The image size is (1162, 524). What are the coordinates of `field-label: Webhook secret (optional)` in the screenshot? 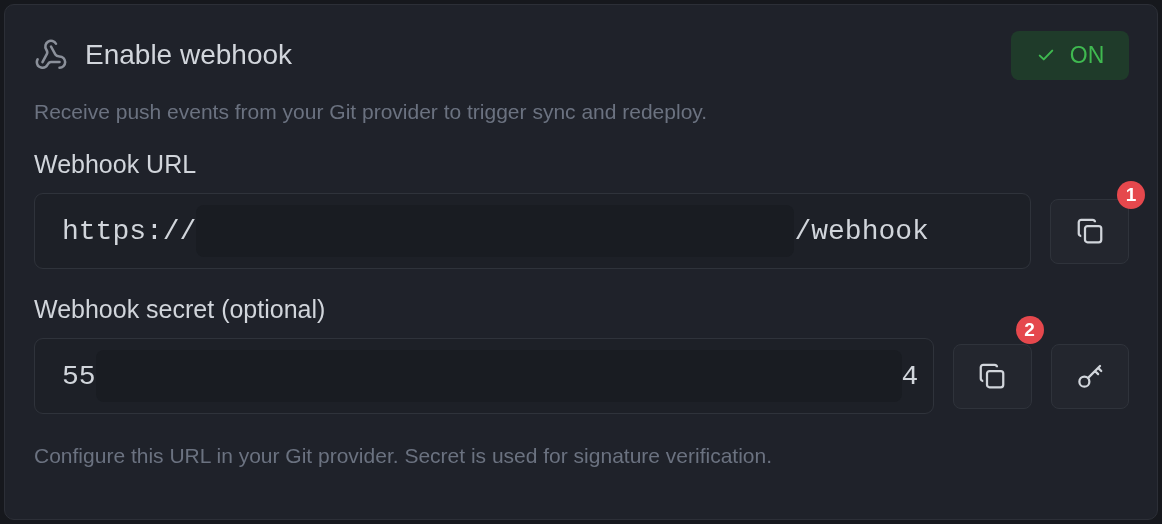 It's located at (180, 309).